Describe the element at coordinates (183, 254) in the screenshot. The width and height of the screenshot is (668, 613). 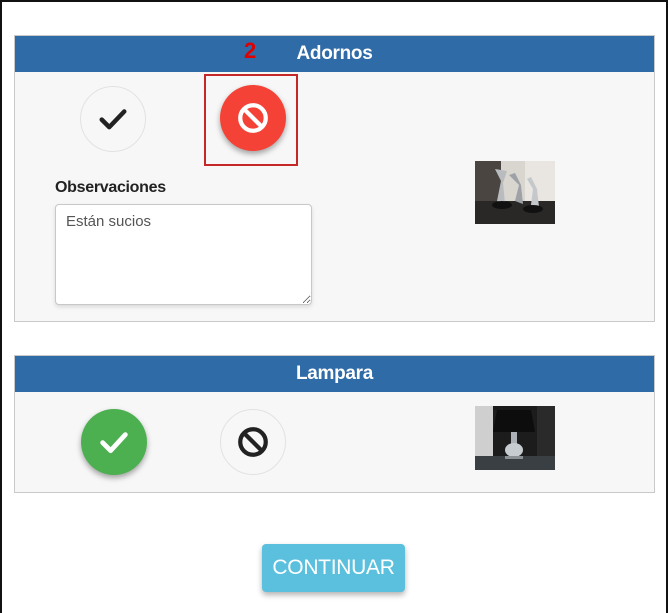
I see `observations-textarea: Están sucios` at that location.